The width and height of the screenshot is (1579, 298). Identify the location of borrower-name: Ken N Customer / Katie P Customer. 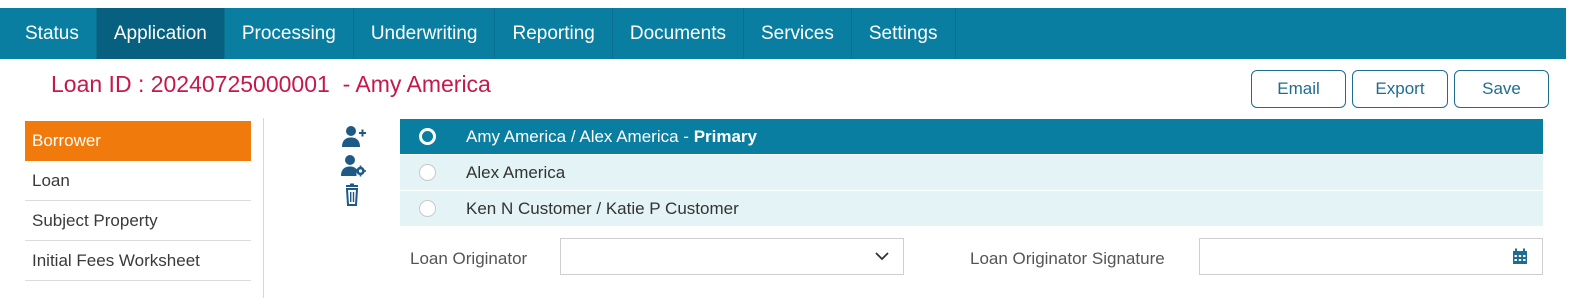
(602, 208).